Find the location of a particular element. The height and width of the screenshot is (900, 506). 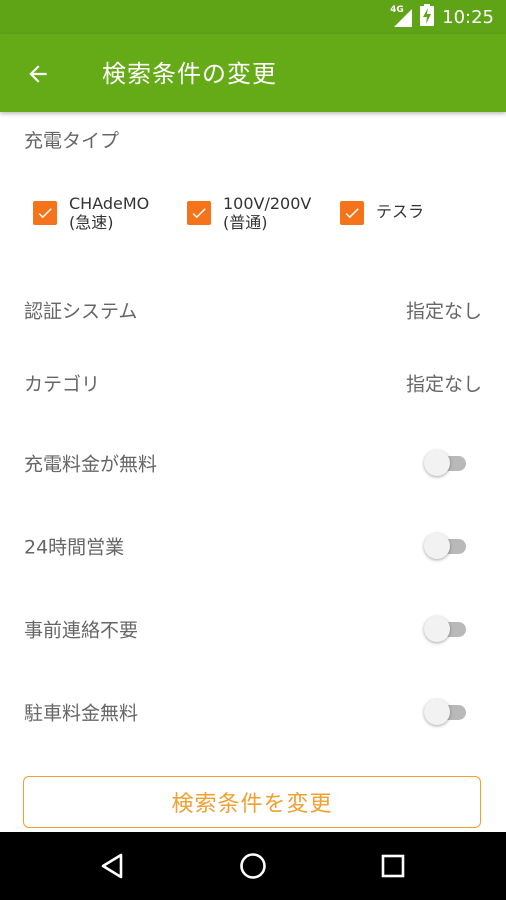

checkbox-label-line1: 100V/200V is located at coordinates (267, 203).